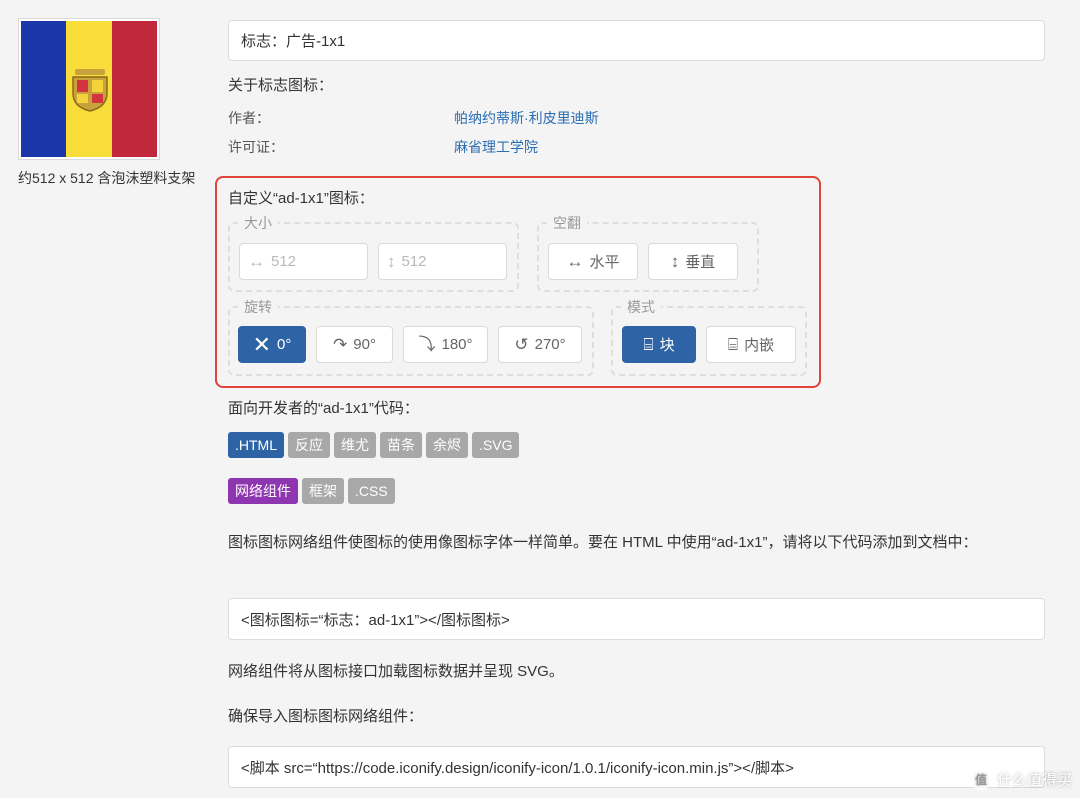  What do you see at coordinates (263, 491) in the screenshot?
I see `subtab-web-component: 网络组件` at bounding box center [263, 491].